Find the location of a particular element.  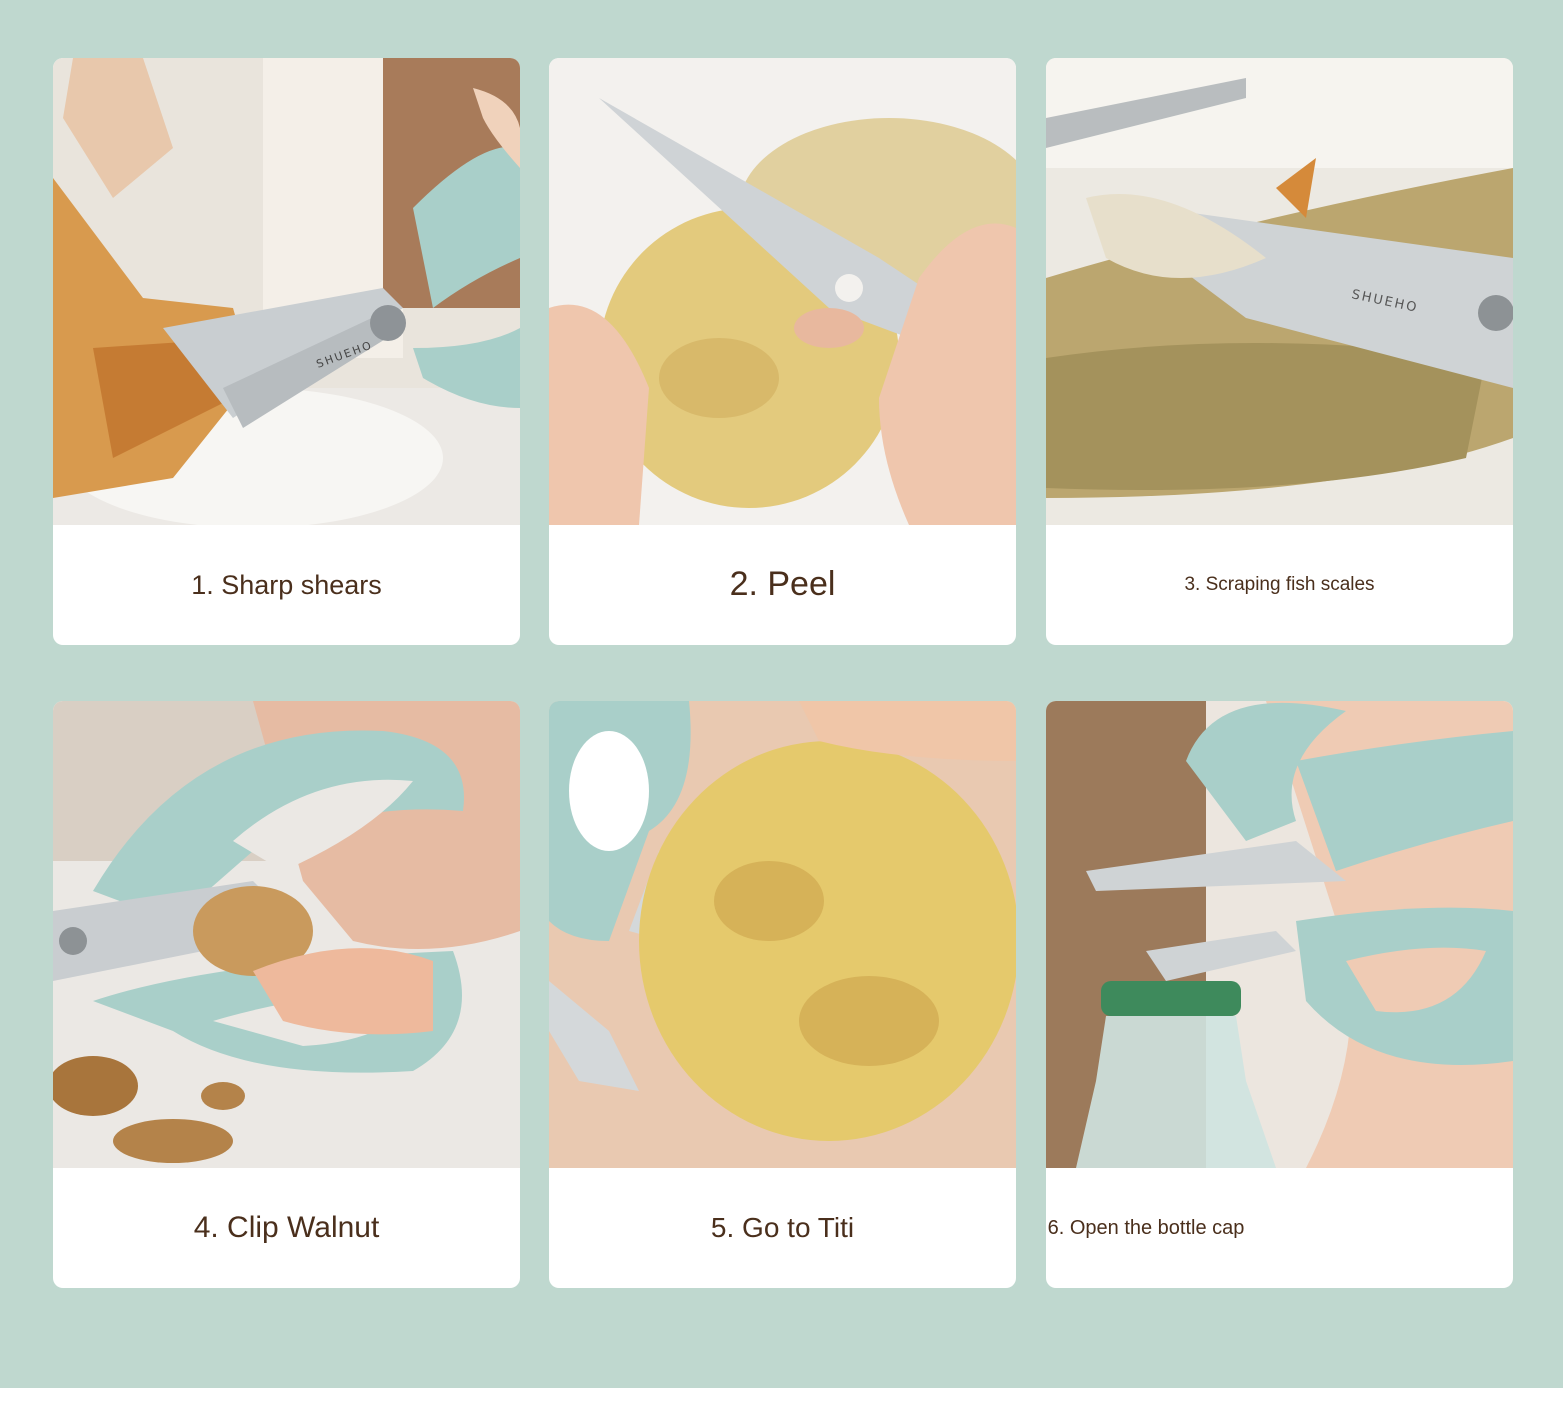

caption-sharp-shears: 1. Sharp shears is located at coordinates (286, 585).